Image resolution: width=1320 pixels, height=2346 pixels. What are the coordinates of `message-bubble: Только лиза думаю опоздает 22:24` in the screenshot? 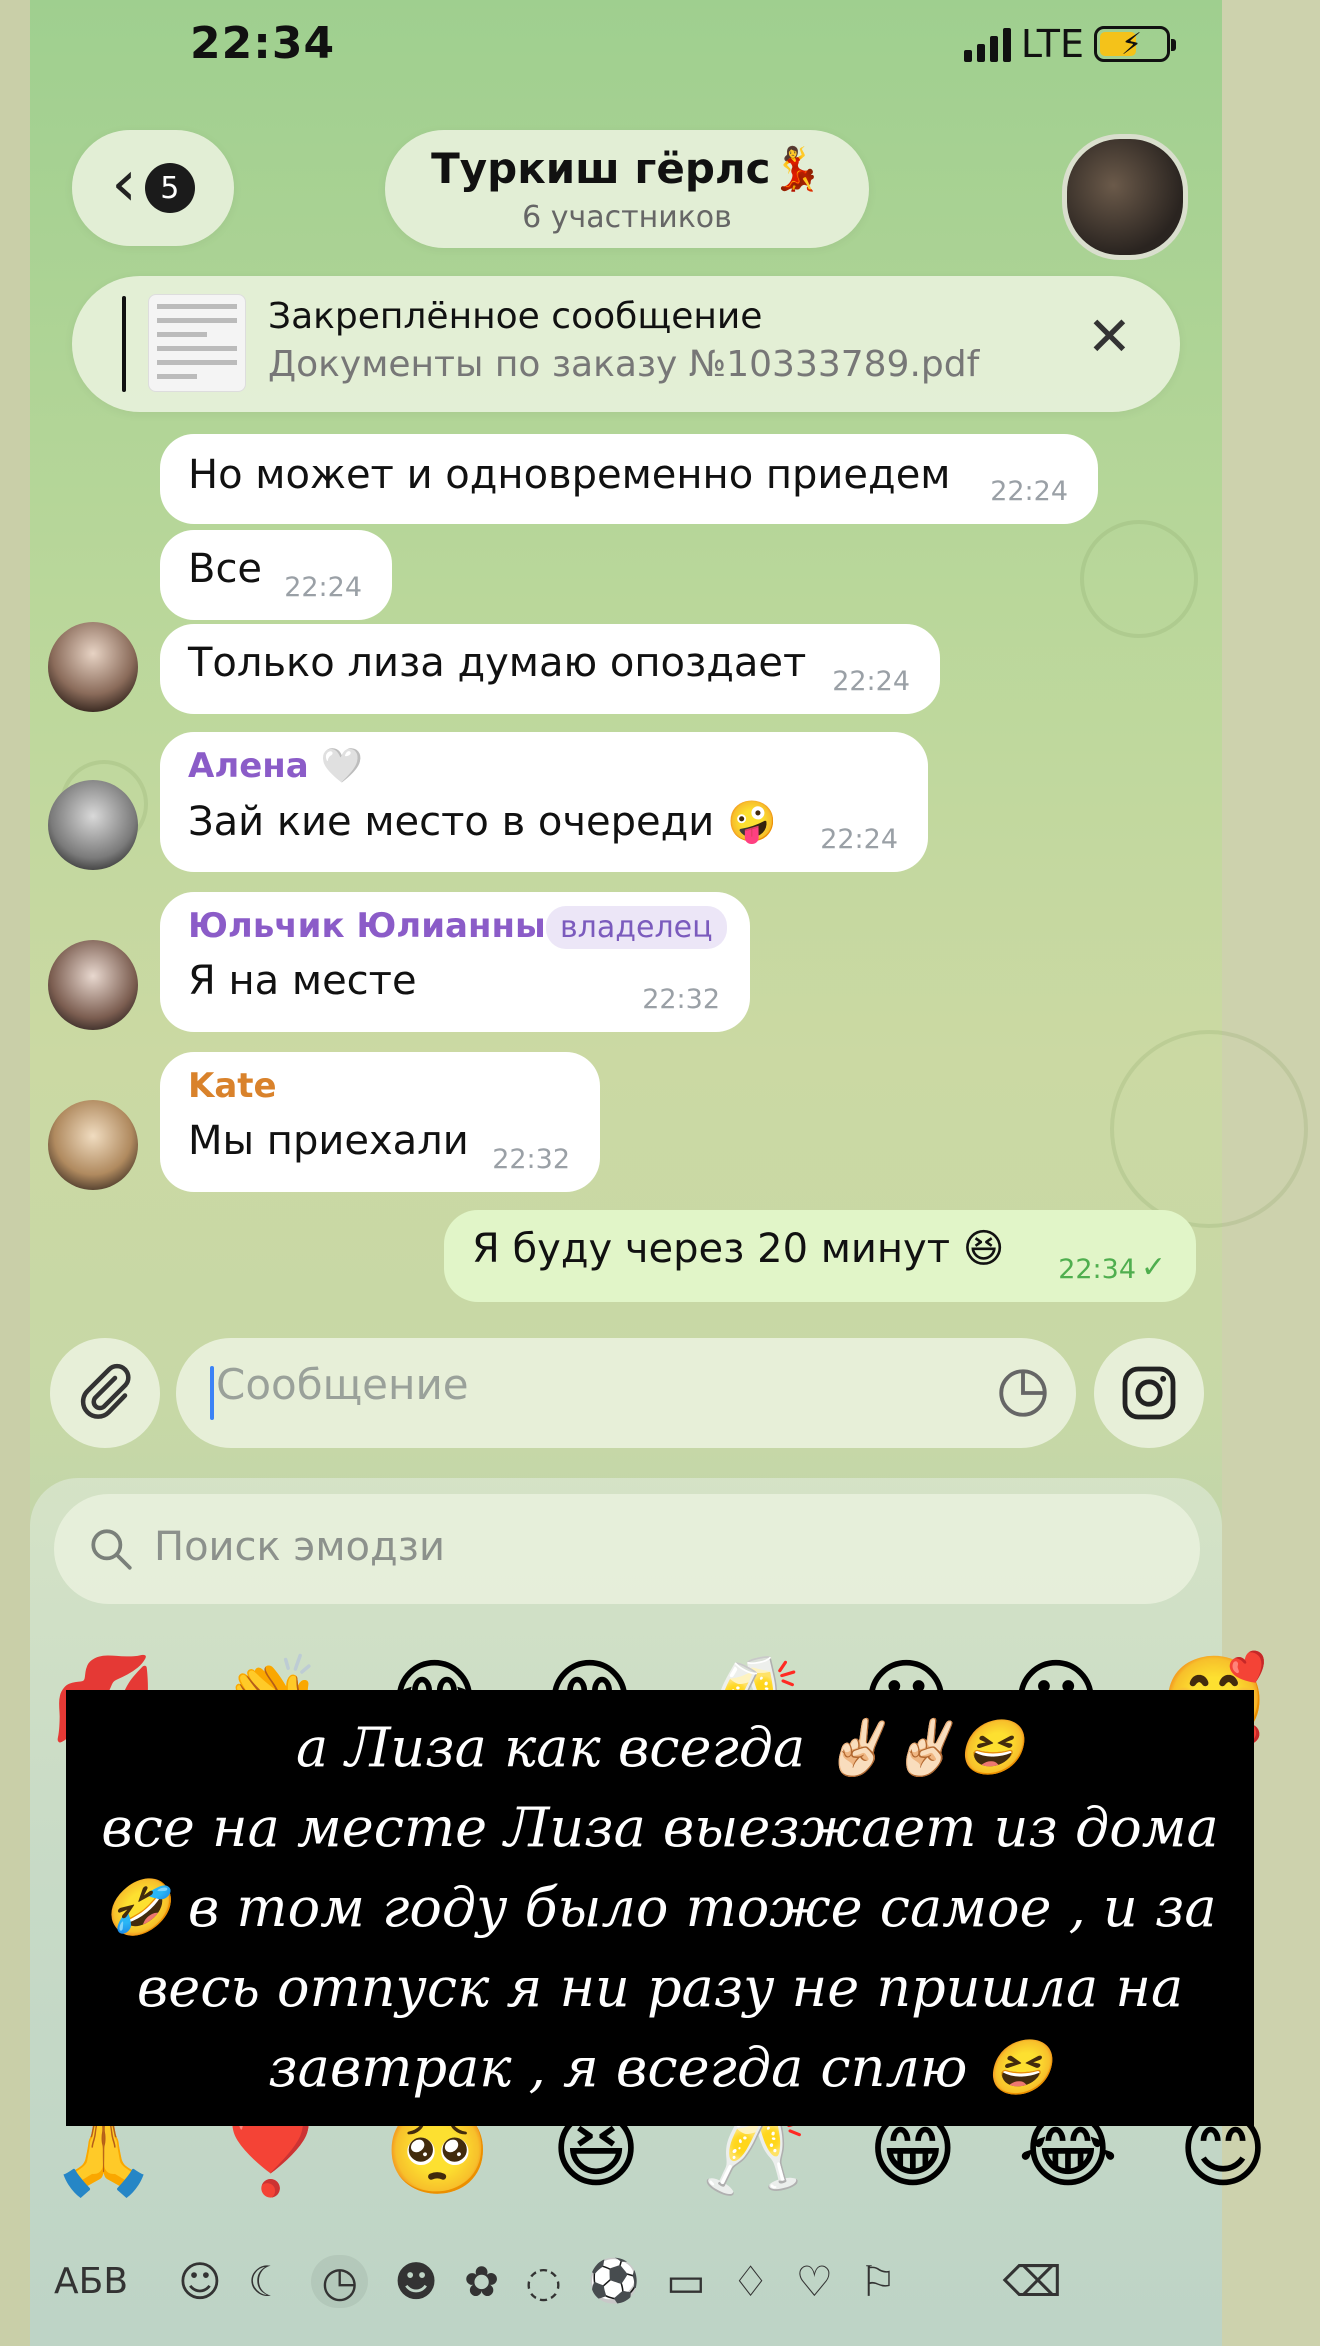 It's located at (550, 669).